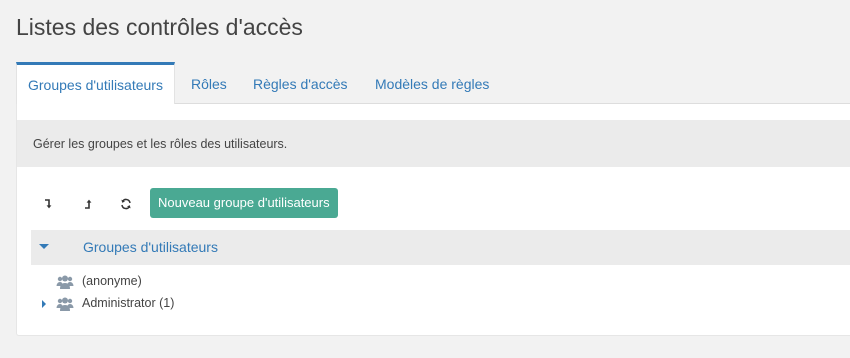  I want to click on tab-user-groups: Groupes d'utilisateurs, so click(95, 83).